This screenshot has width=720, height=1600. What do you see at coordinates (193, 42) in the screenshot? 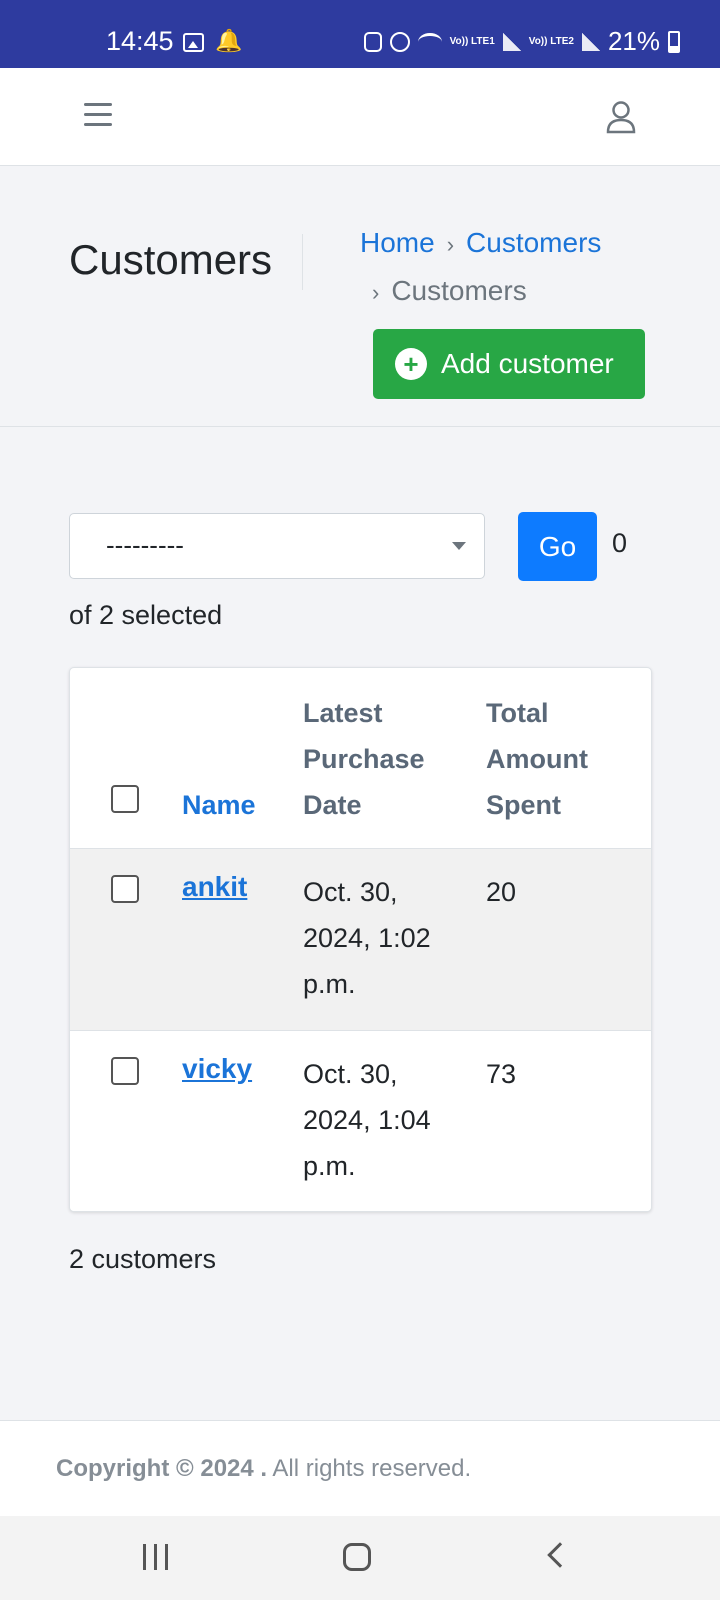
I see `gallery-notification-icon` at bounding box center [193, 42].